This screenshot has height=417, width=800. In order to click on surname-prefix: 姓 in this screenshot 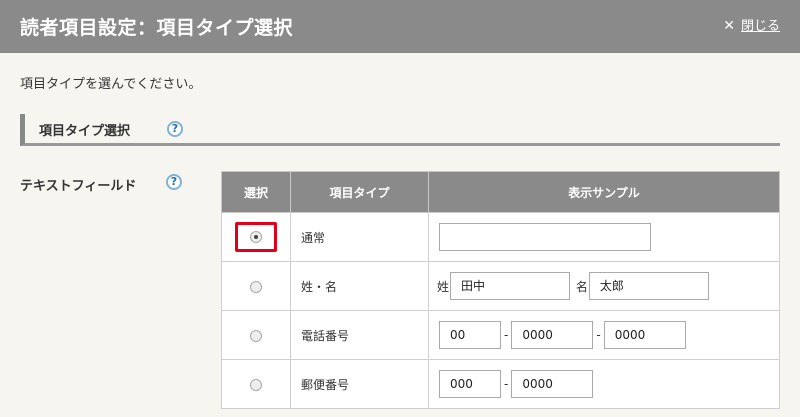, I will do `click(443, 286)`.